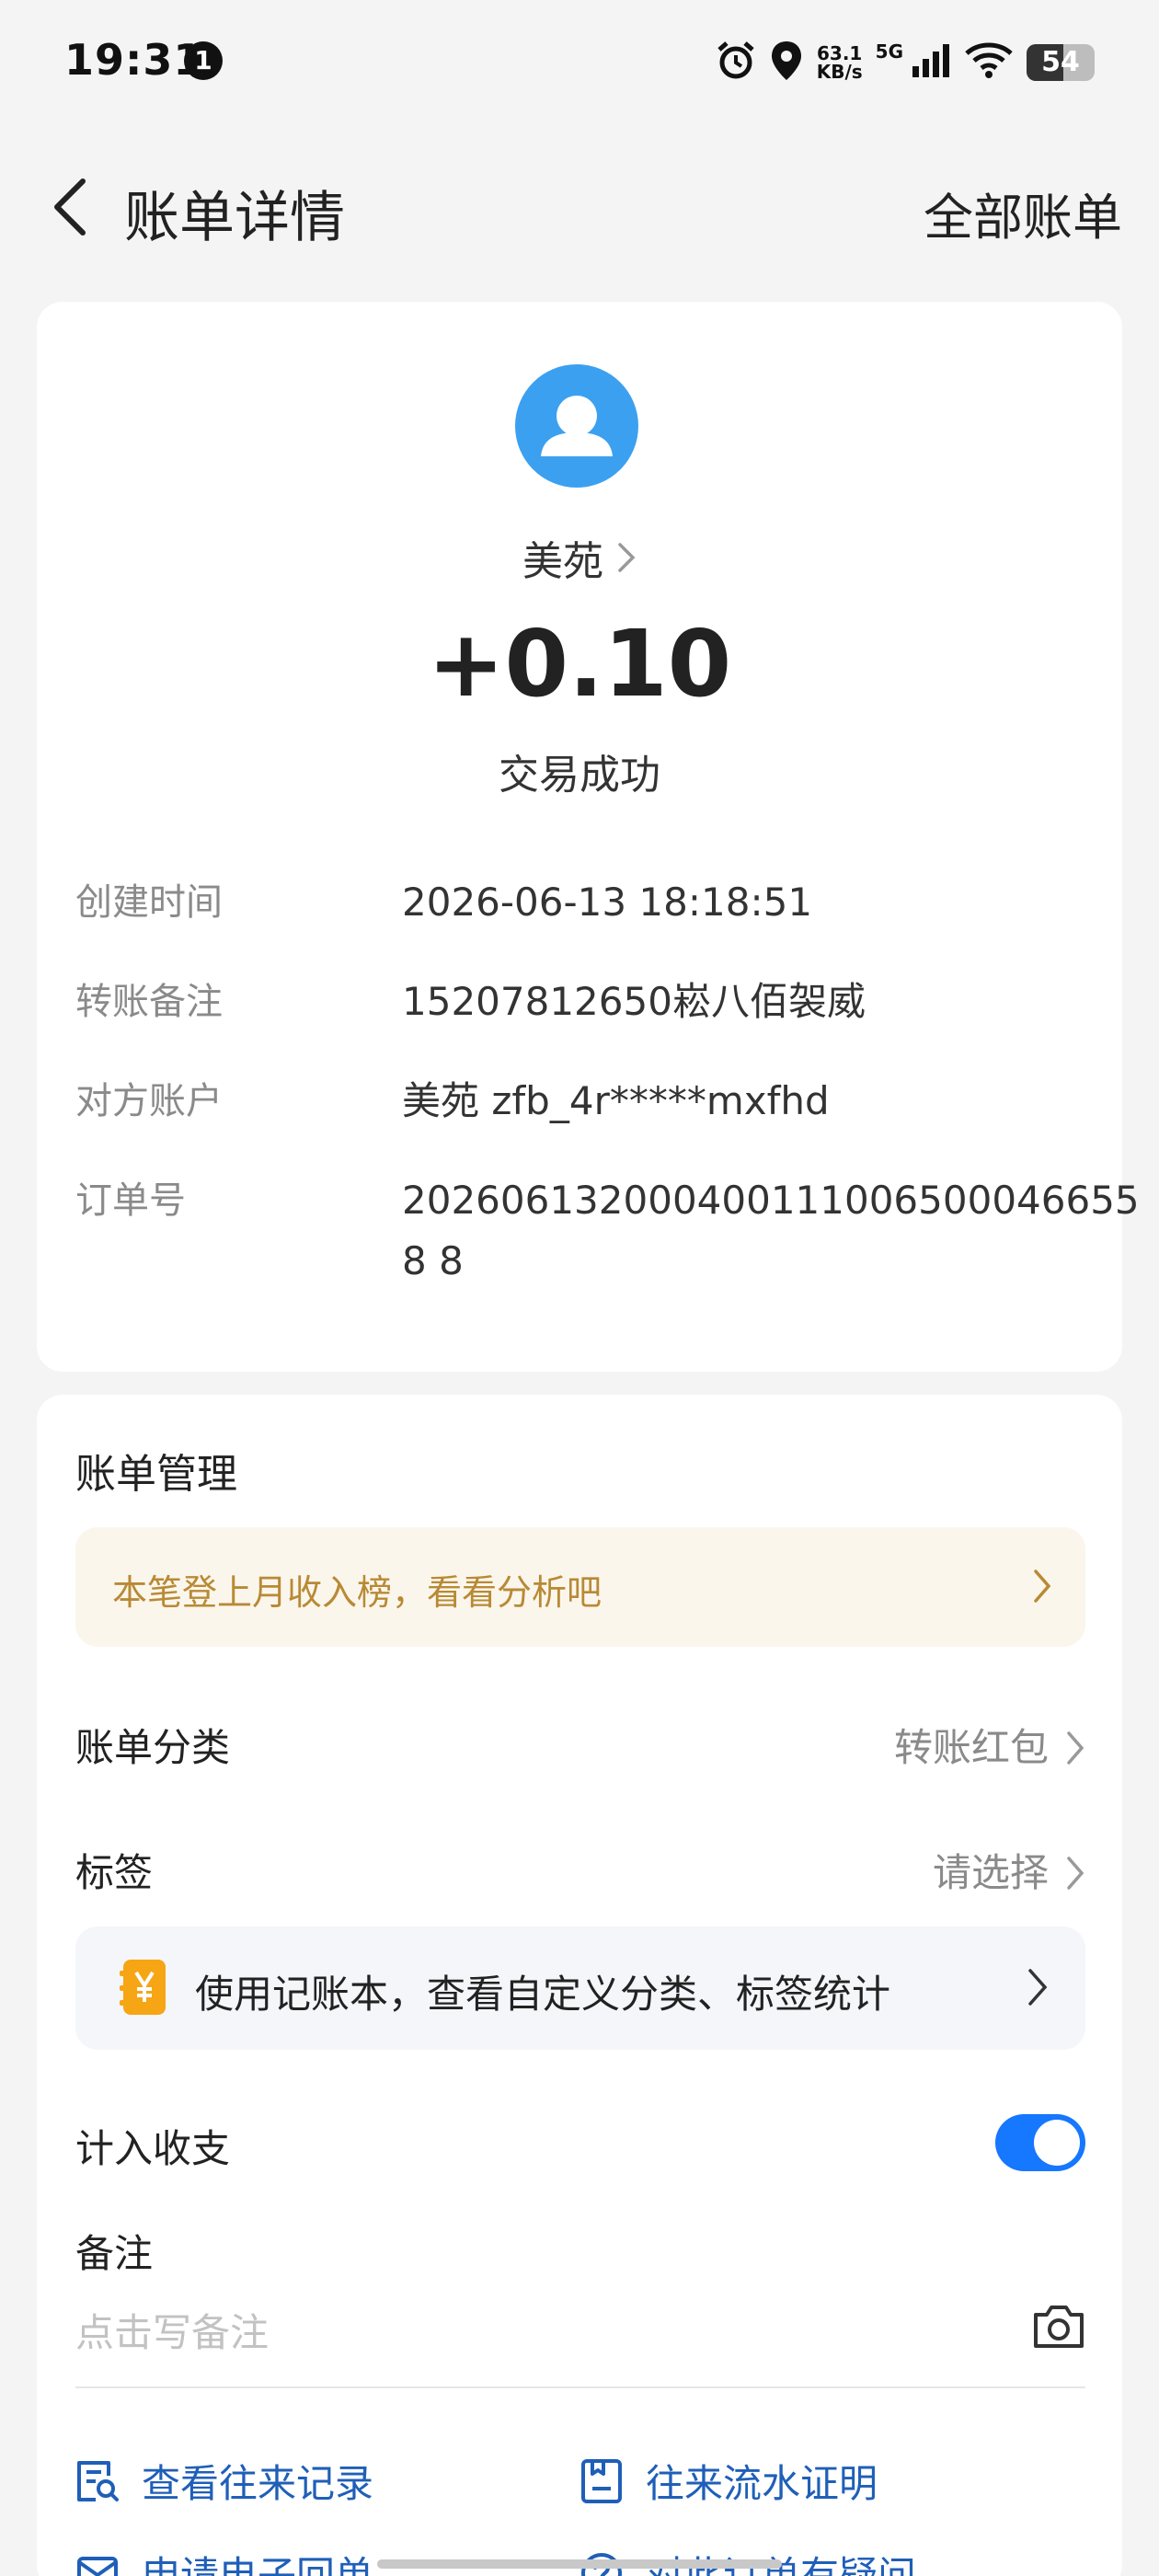  I want to click on notebook-banner: 使用记账本，查看自定义分类、标签统计, so click(580, 1988).